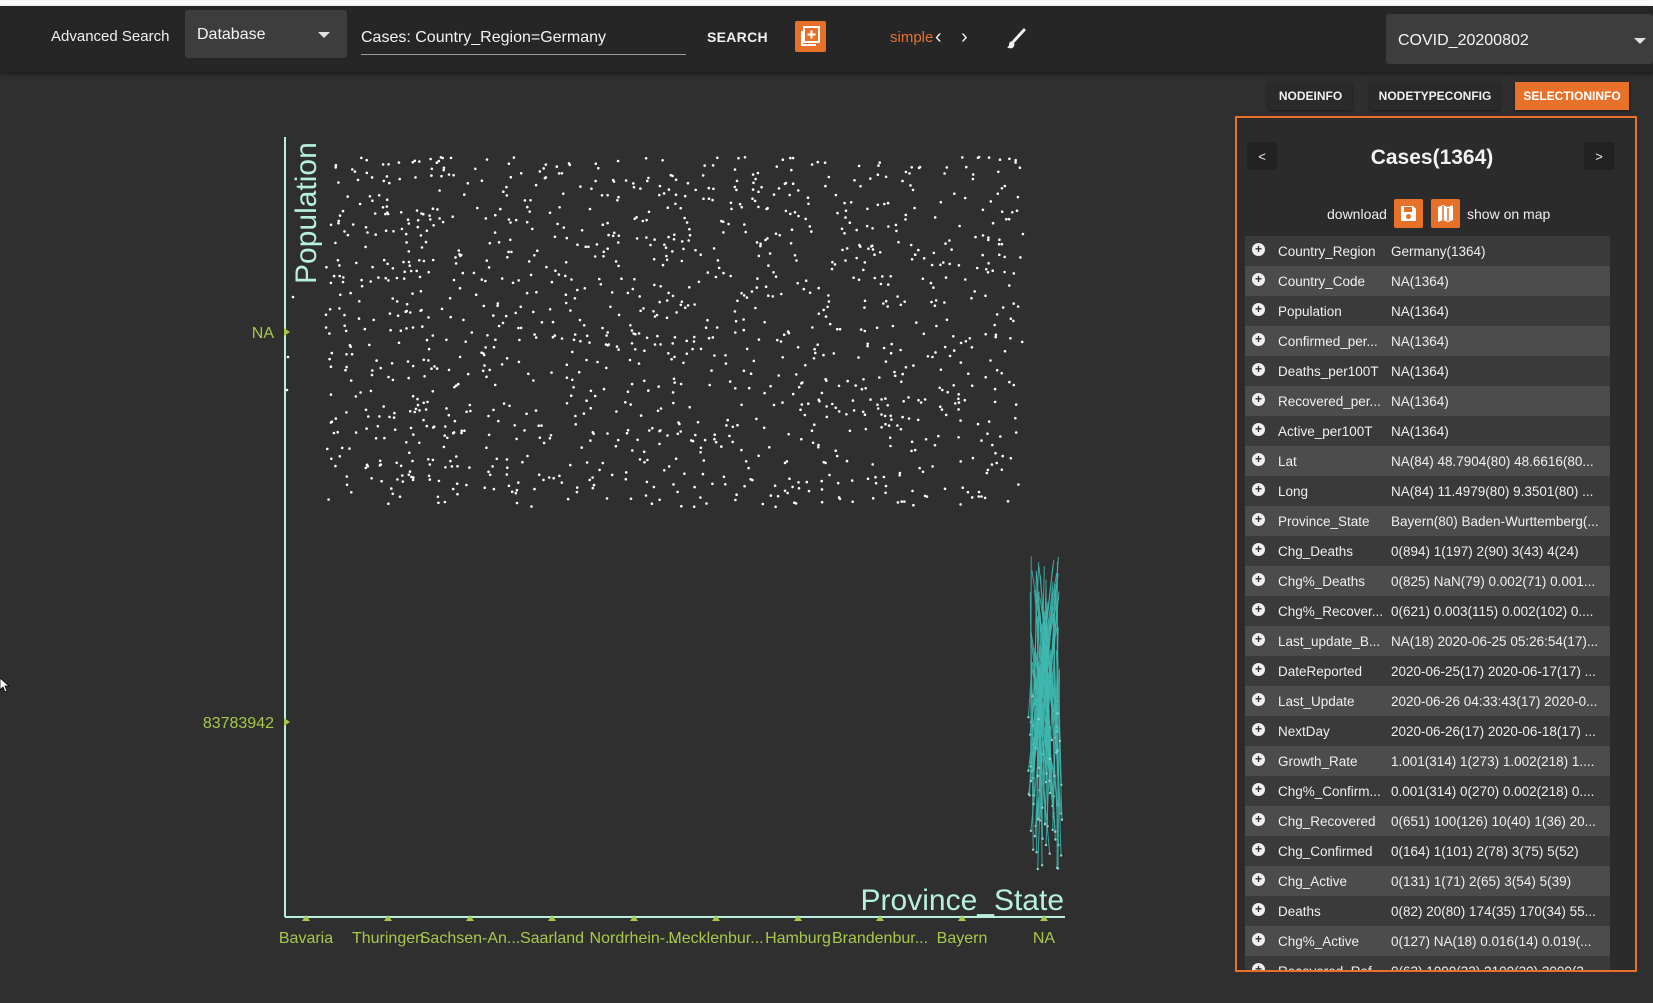  What do you see at coordinates (1310, 96) in the screenshot?
I see `tab-nodeinfo: NODEINFO` at bounding box center [1310, 96].